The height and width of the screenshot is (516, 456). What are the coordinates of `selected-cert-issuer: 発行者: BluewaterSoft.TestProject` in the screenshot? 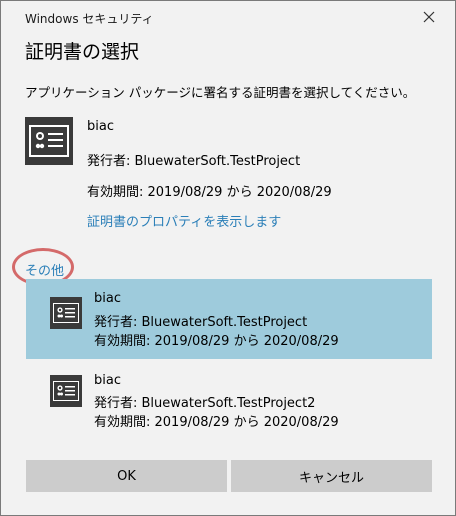 It's located at (194, 161).